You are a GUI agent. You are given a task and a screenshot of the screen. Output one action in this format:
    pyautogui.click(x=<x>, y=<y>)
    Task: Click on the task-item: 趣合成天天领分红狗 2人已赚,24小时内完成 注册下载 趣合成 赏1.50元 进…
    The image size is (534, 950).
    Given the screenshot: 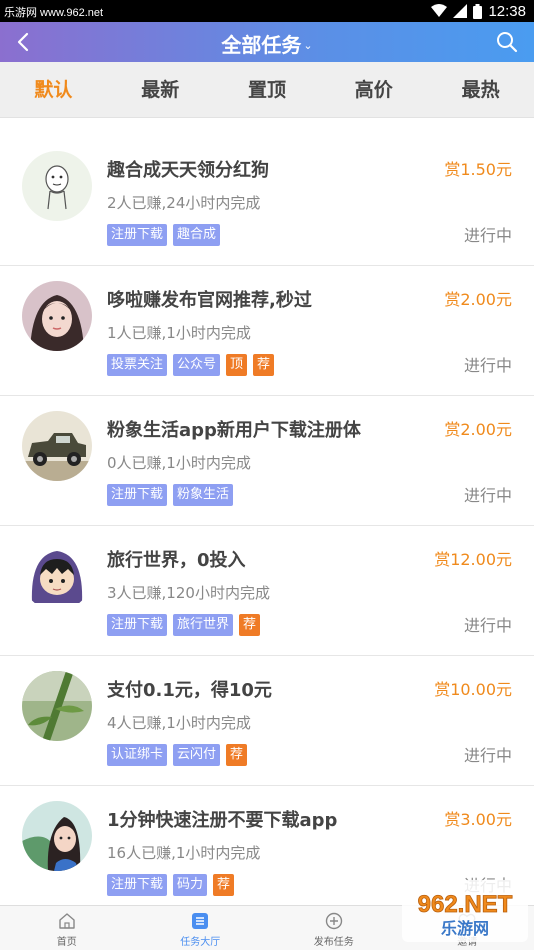 What is the action you would take?
    pyautogui.click(x=267, y=201)
    